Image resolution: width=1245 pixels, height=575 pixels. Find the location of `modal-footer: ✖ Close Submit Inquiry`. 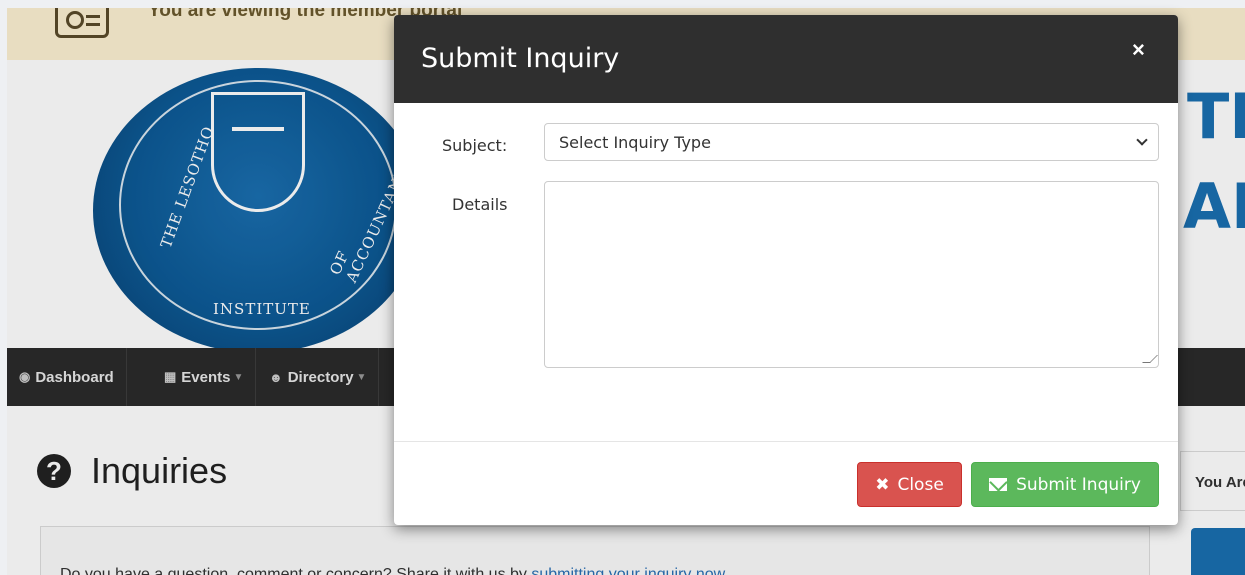

modal-footer: ✖ Close Submit Inquiry is located at coordinates (786, 483).